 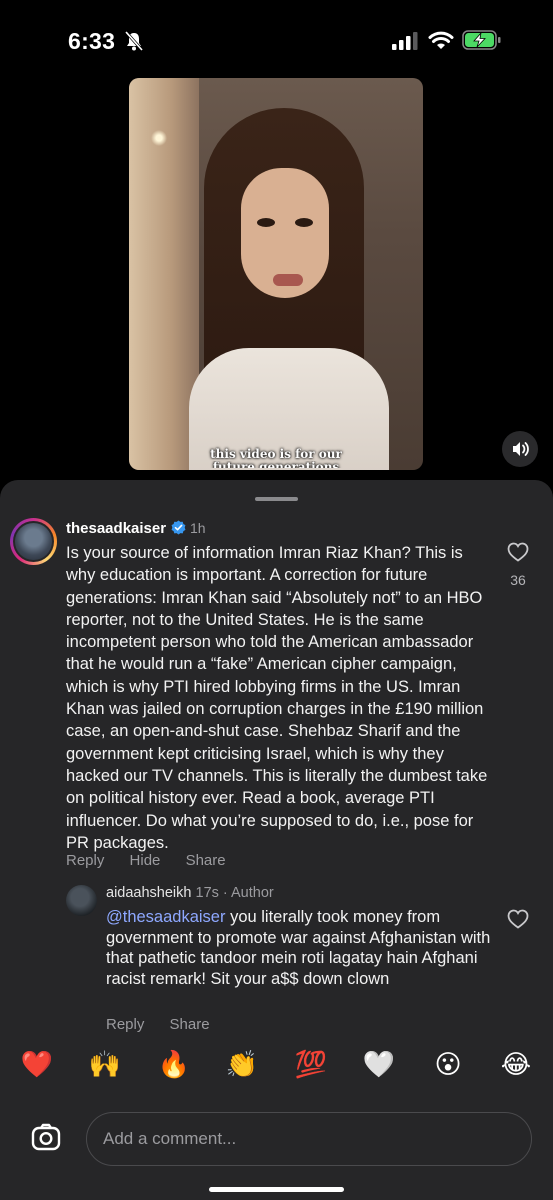 What do you see at coordinates (518, 580) in the screenshot?
I see `like-count: 36` at bounding box center [518, 580].